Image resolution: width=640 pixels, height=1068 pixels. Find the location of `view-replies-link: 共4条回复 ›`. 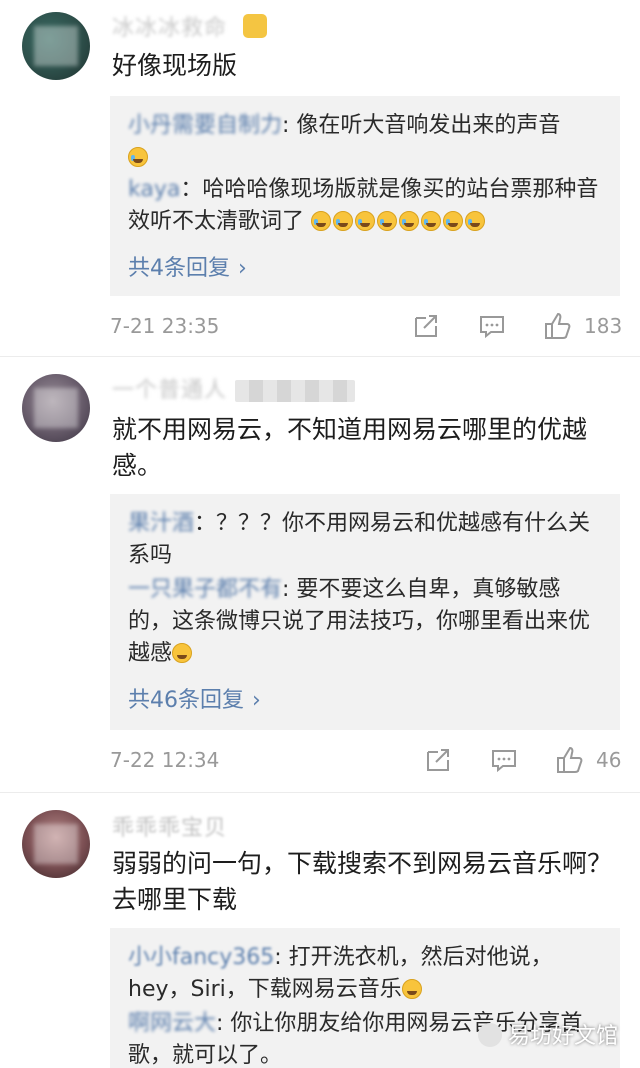

view-replies-link: 共4条回复 › is located at coordinates (365, 266).